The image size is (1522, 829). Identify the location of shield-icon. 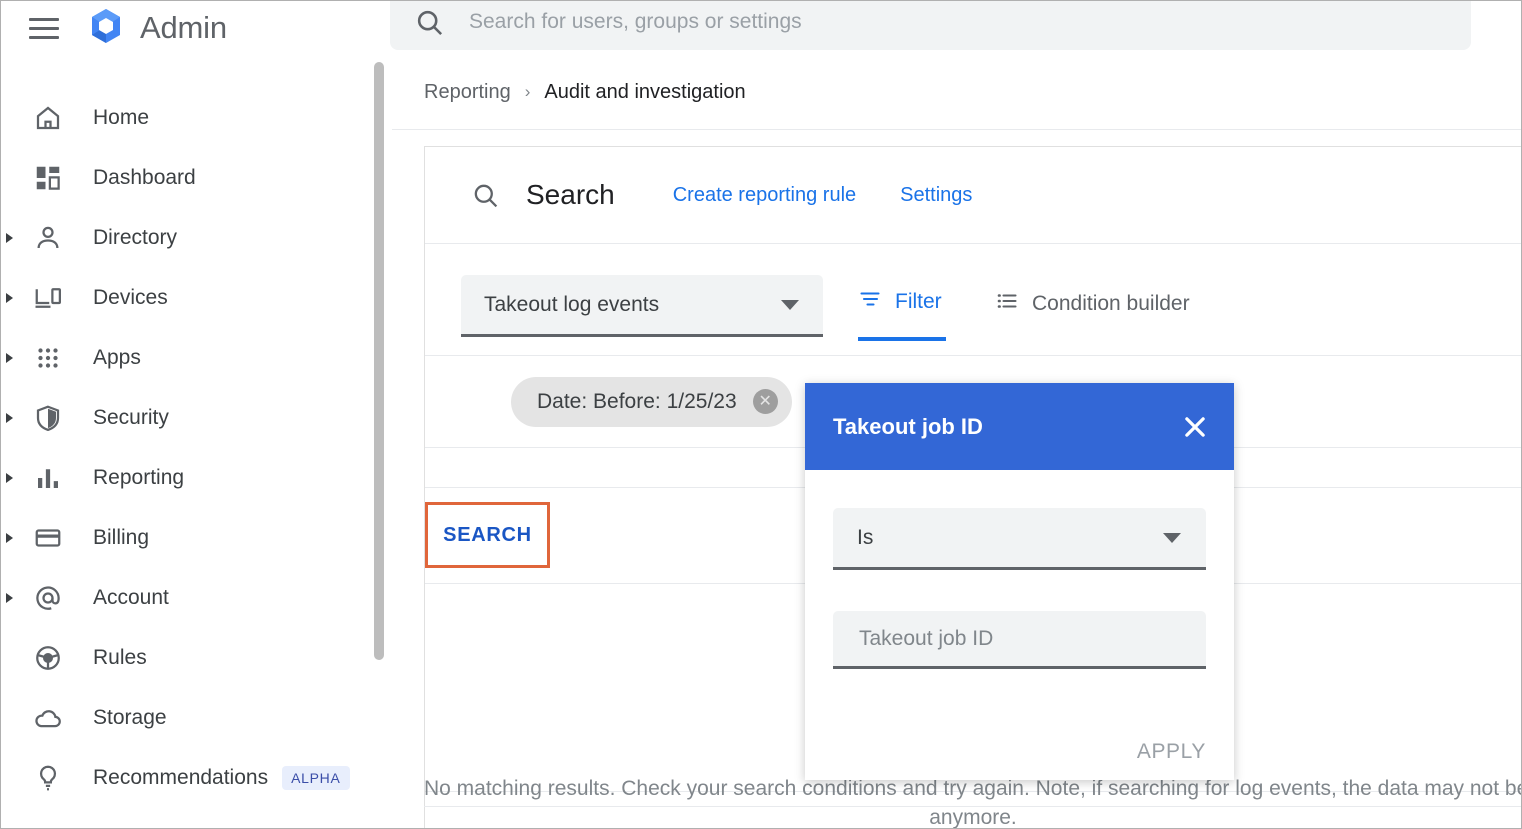
(48, 418).